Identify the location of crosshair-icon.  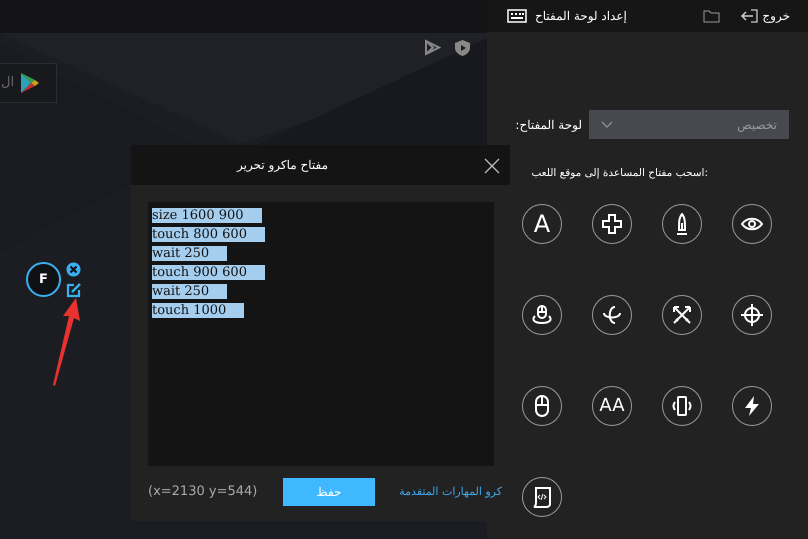
(752, 315).